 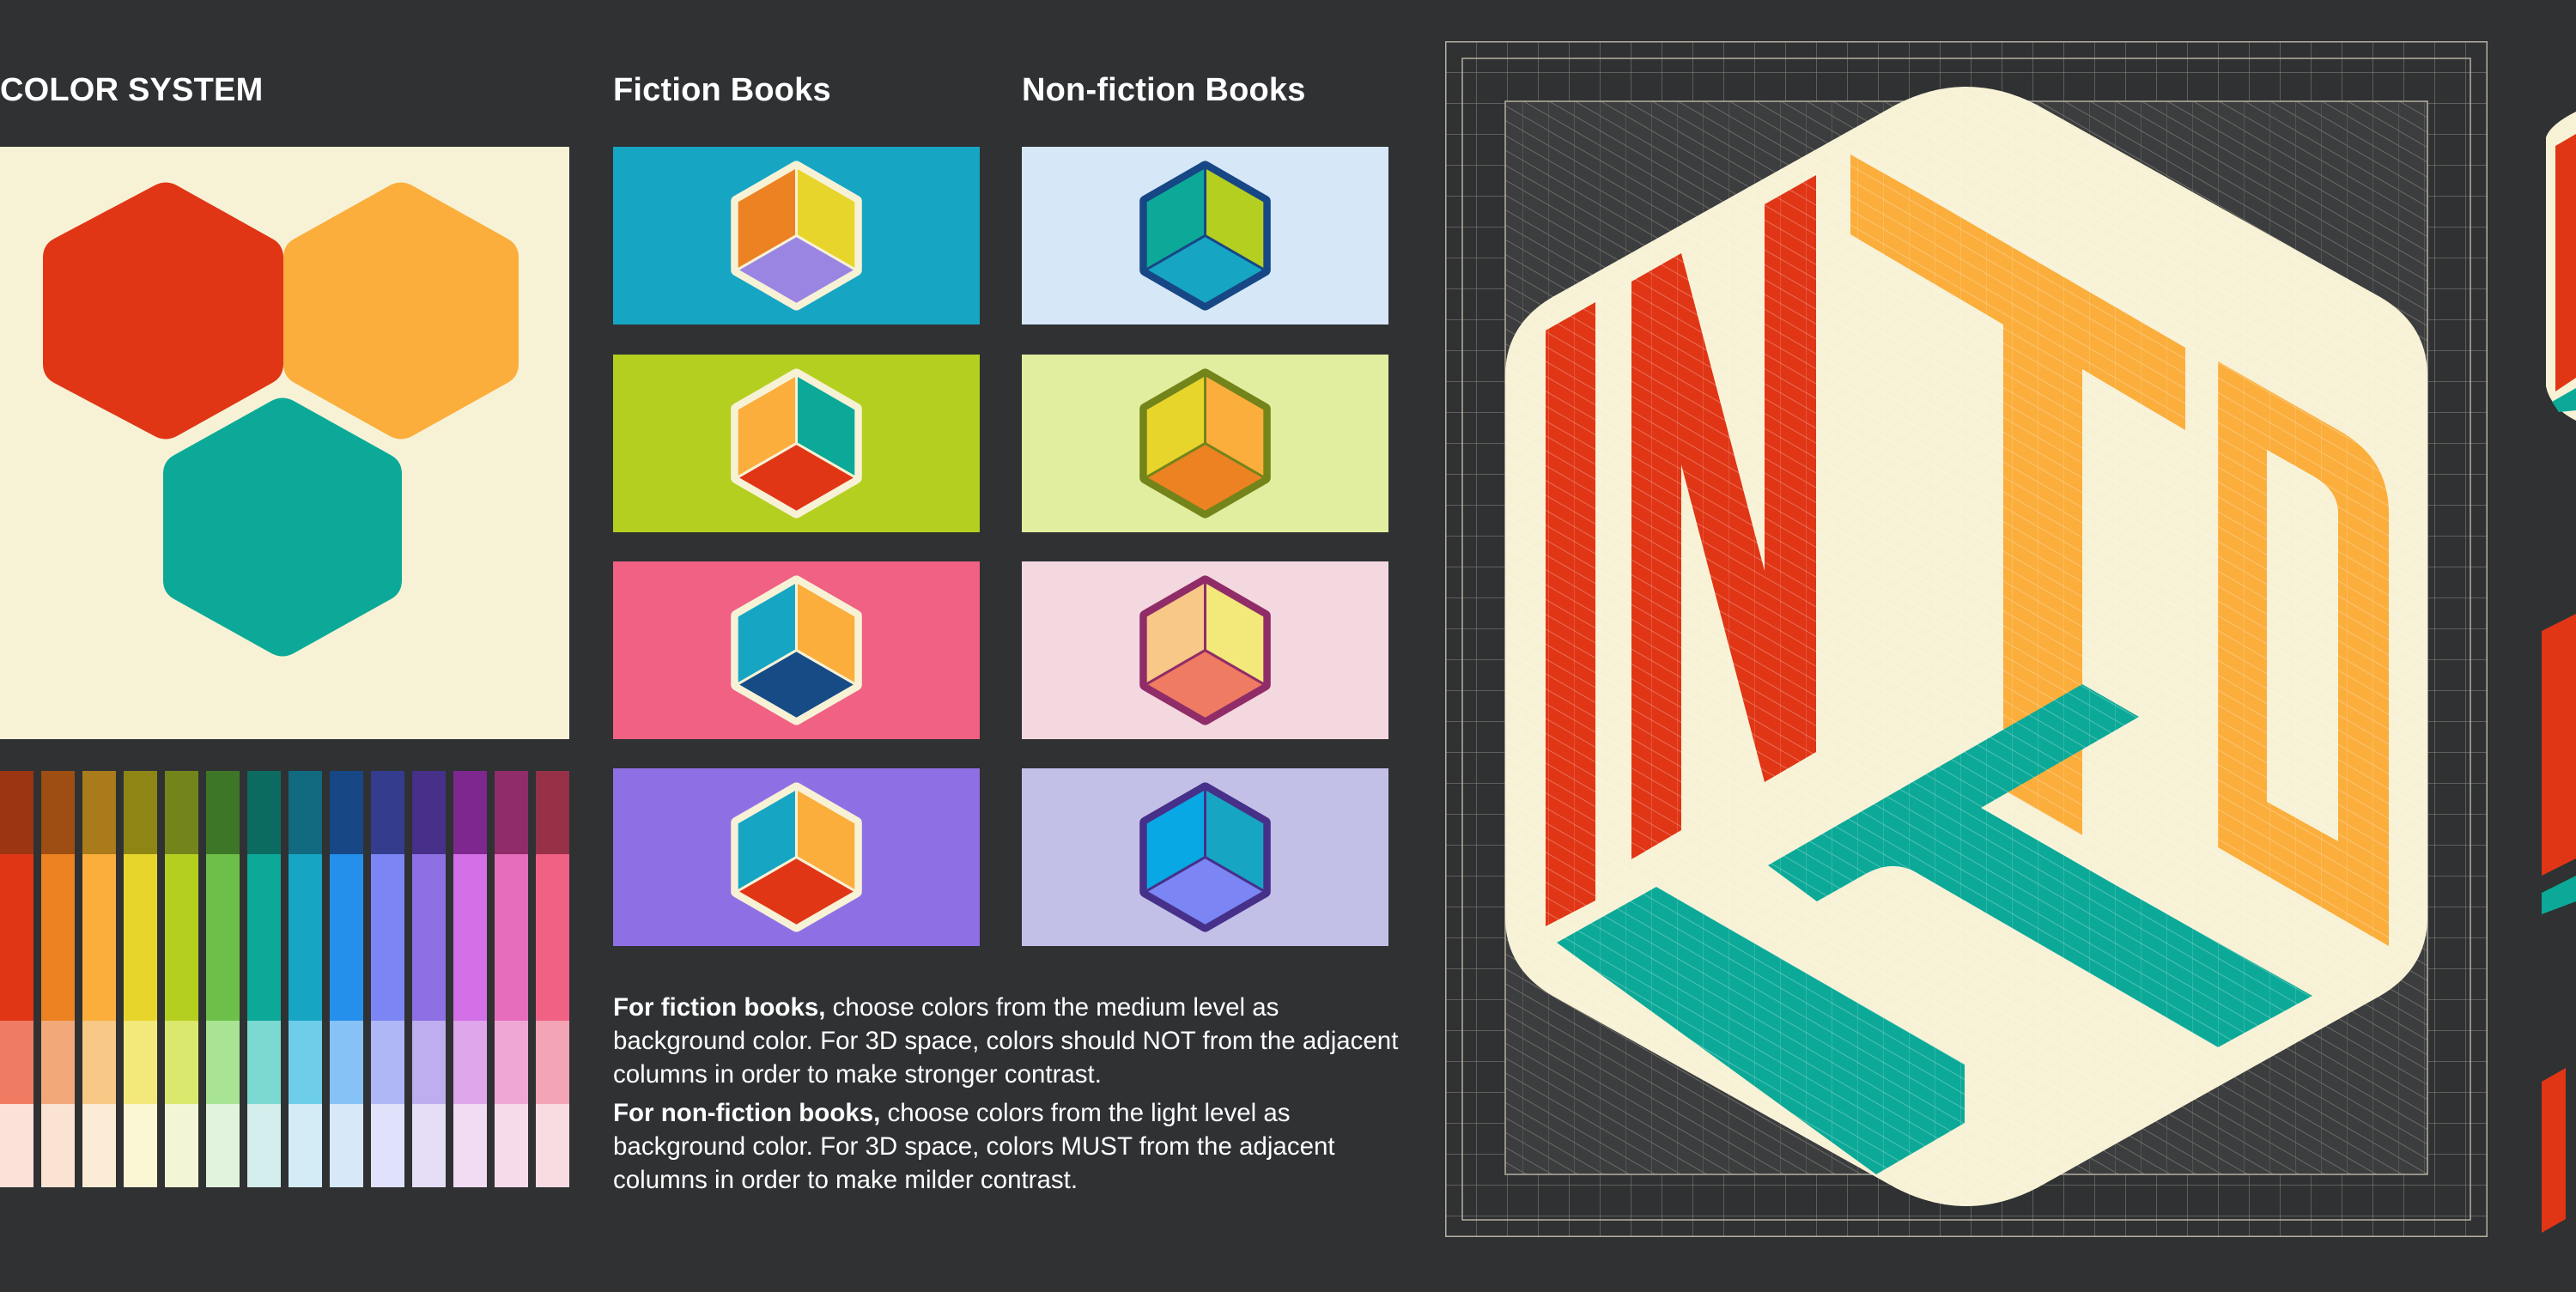 I want to click on edge-logo-crops, so click(x=2559, y=672).